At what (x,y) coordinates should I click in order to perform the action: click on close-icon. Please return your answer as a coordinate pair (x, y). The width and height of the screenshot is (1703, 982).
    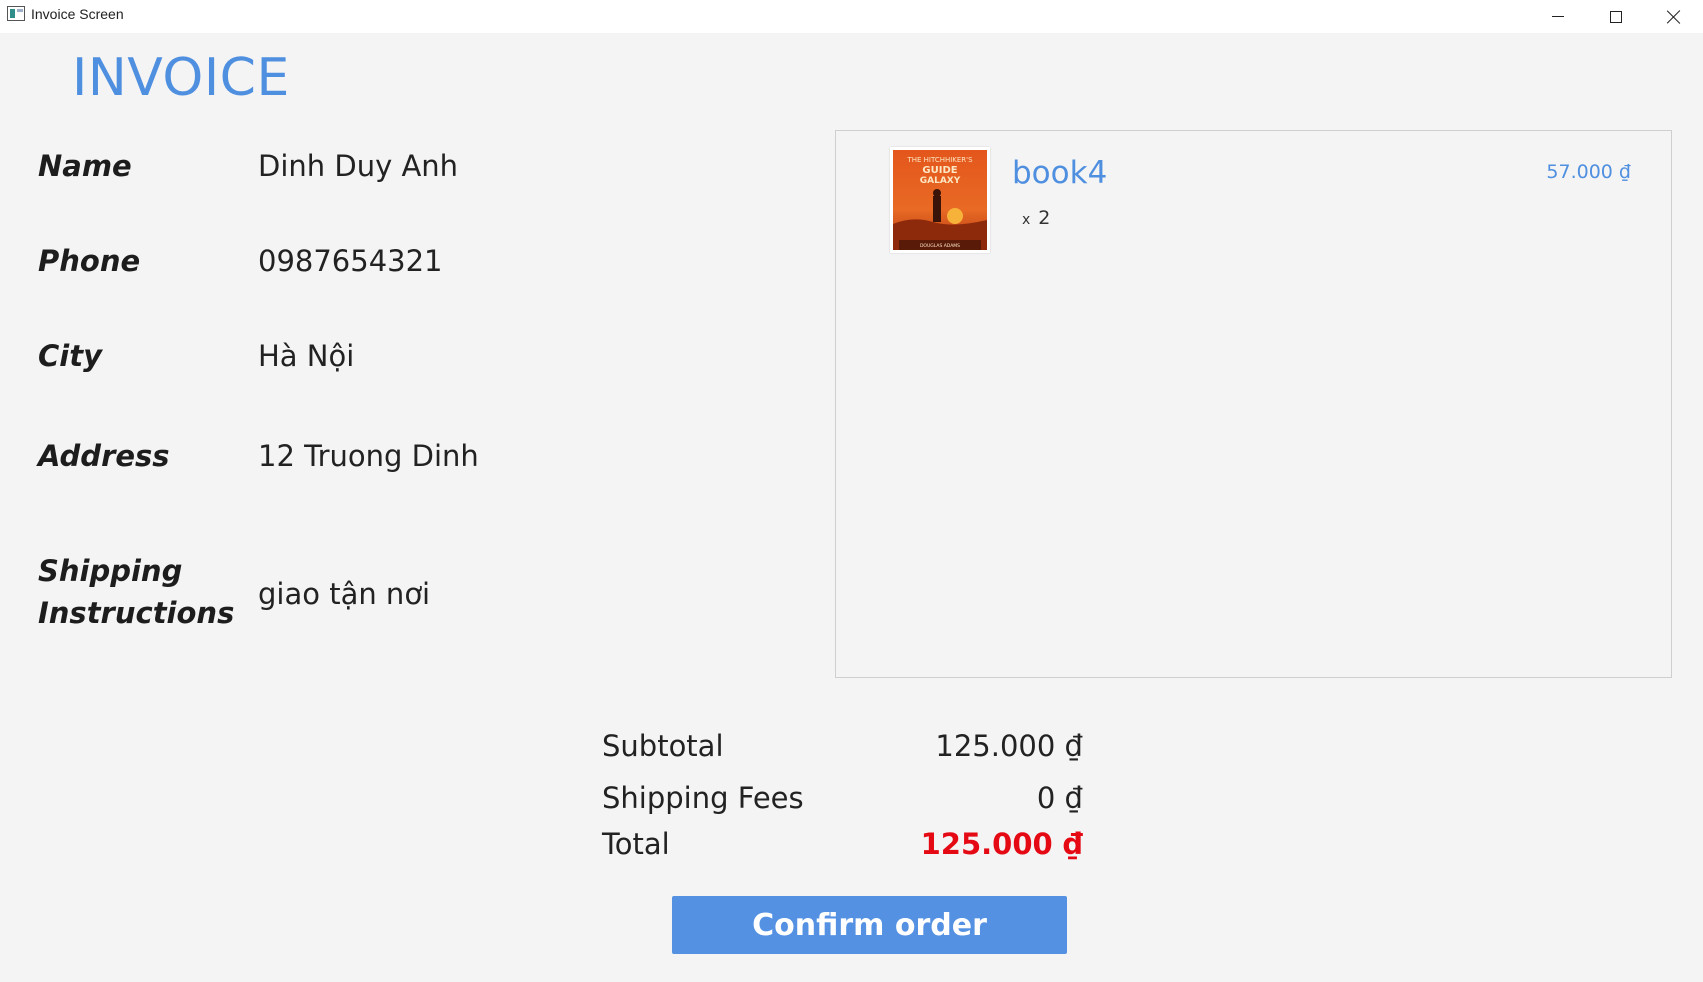
    Looking at the image, I should click on (1674, 17).